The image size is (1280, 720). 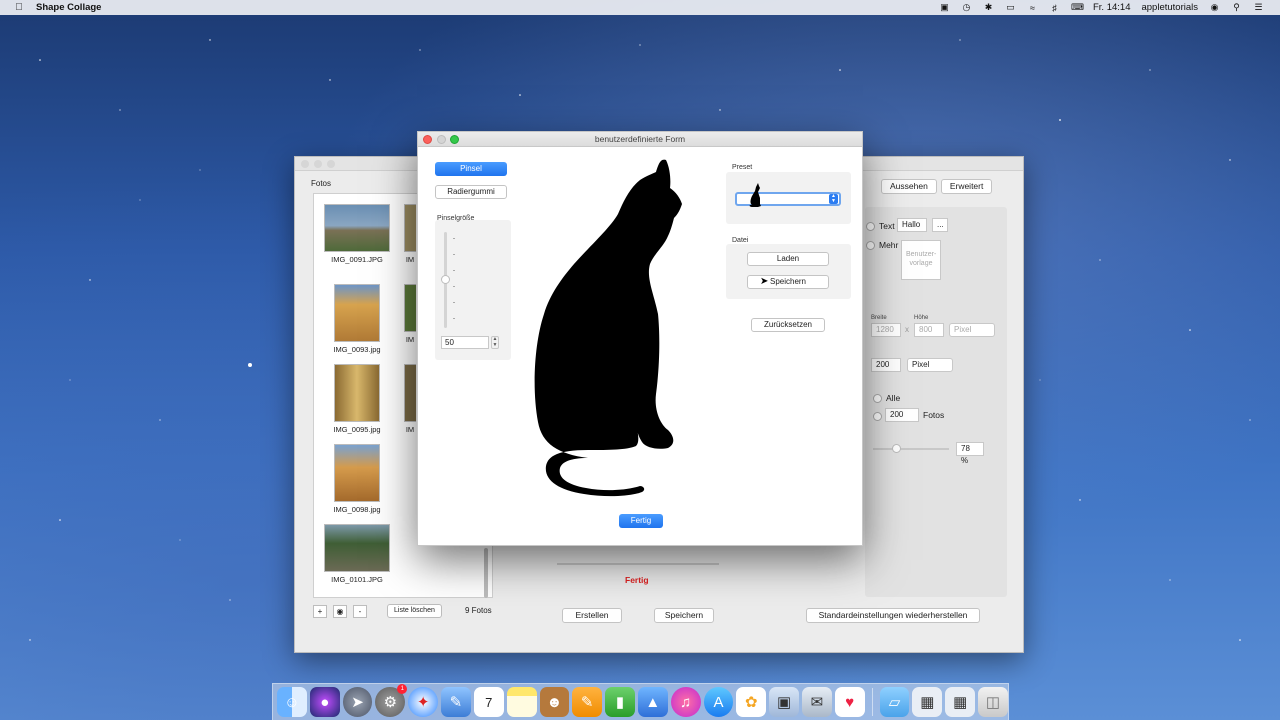 I want to click on user-icon: ◉, so click(x=1214, y=7).